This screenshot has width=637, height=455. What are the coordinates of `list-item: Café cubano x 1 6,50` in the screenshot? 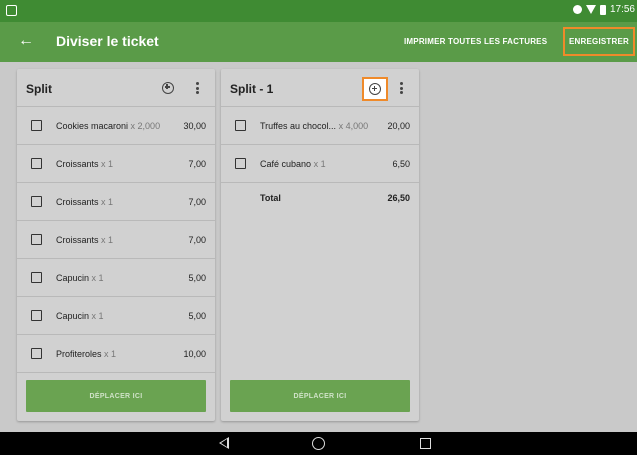 It's located at (320, 164).